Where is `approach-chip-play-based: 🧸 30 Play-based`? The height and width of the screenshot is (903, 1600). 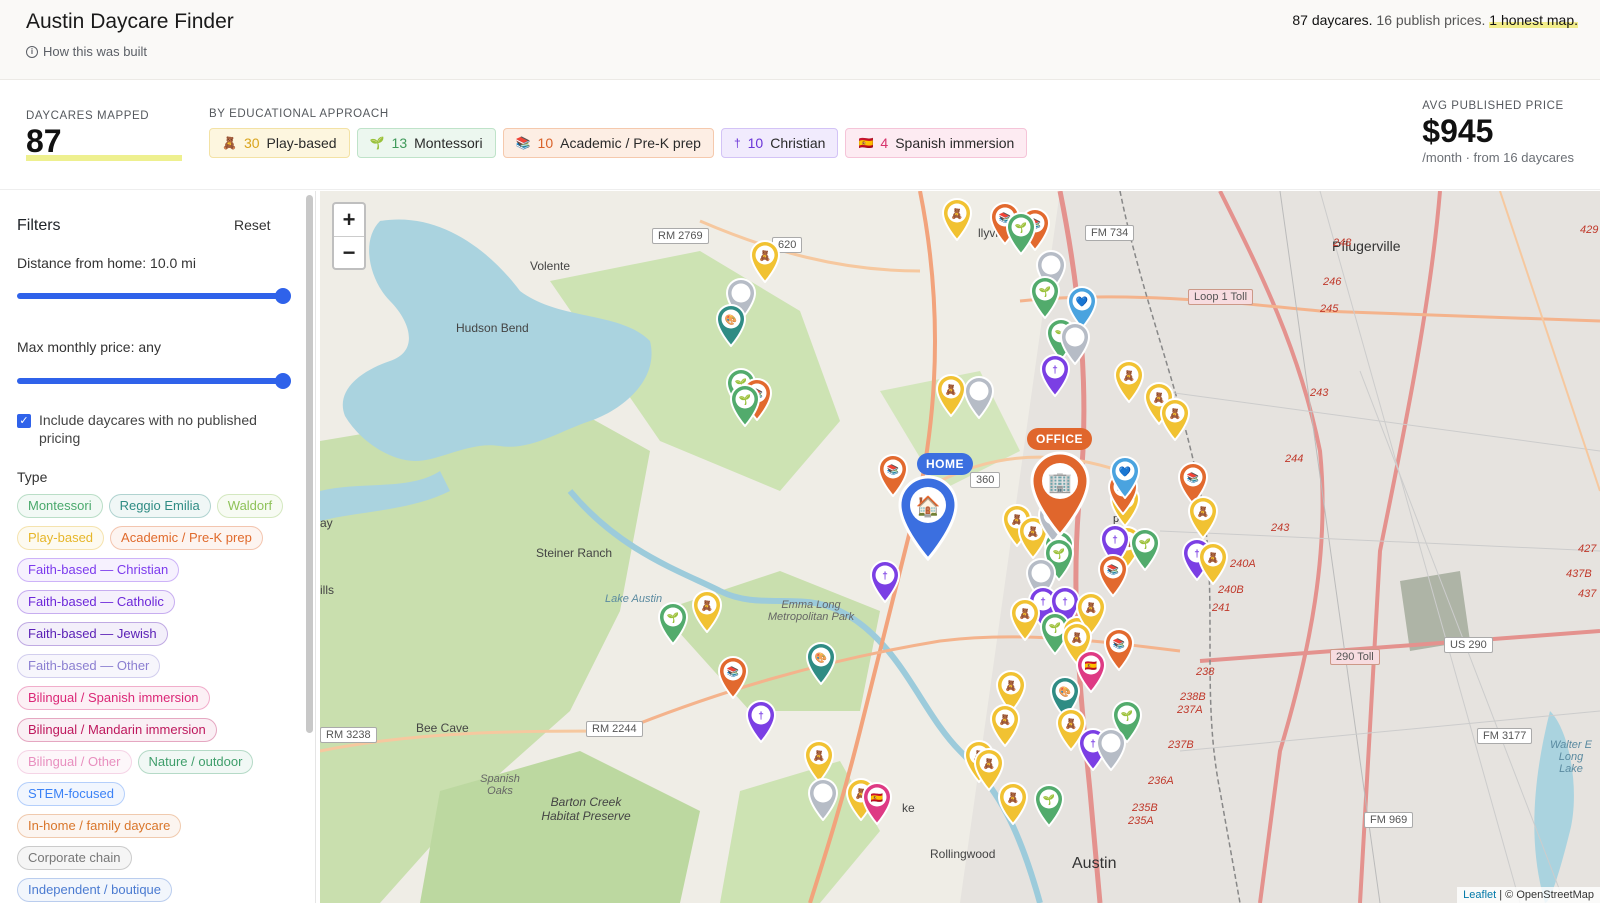 approach-chip-play-based: 🧸 30 Play-based is located at coordinates (279, 143).